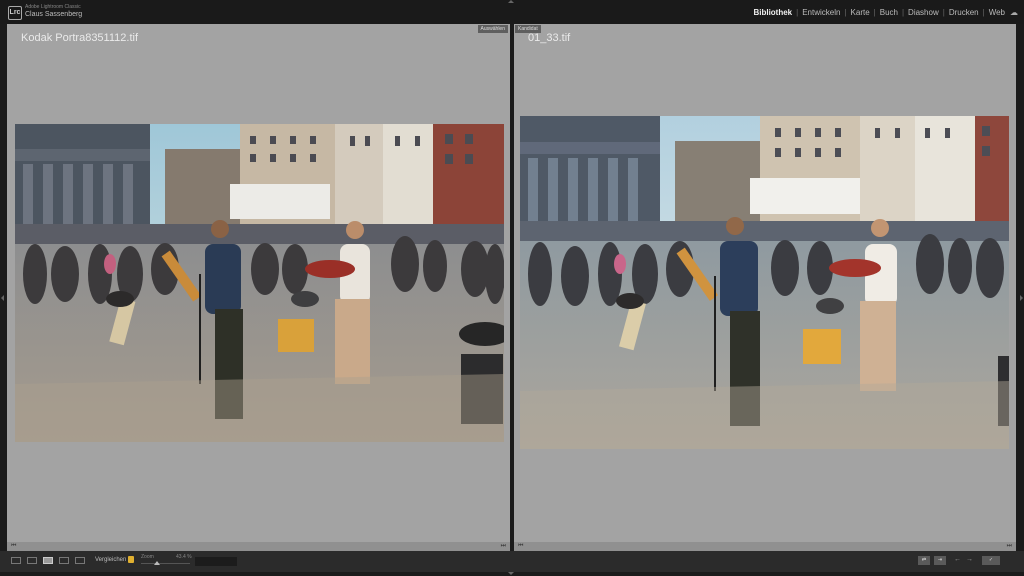 Image resolution: width=1024 pixels, height=576 pixels. Describe the element at coordinates (969, 559) in the screenshot. I see `select-next-photo-icon: →` at that location.